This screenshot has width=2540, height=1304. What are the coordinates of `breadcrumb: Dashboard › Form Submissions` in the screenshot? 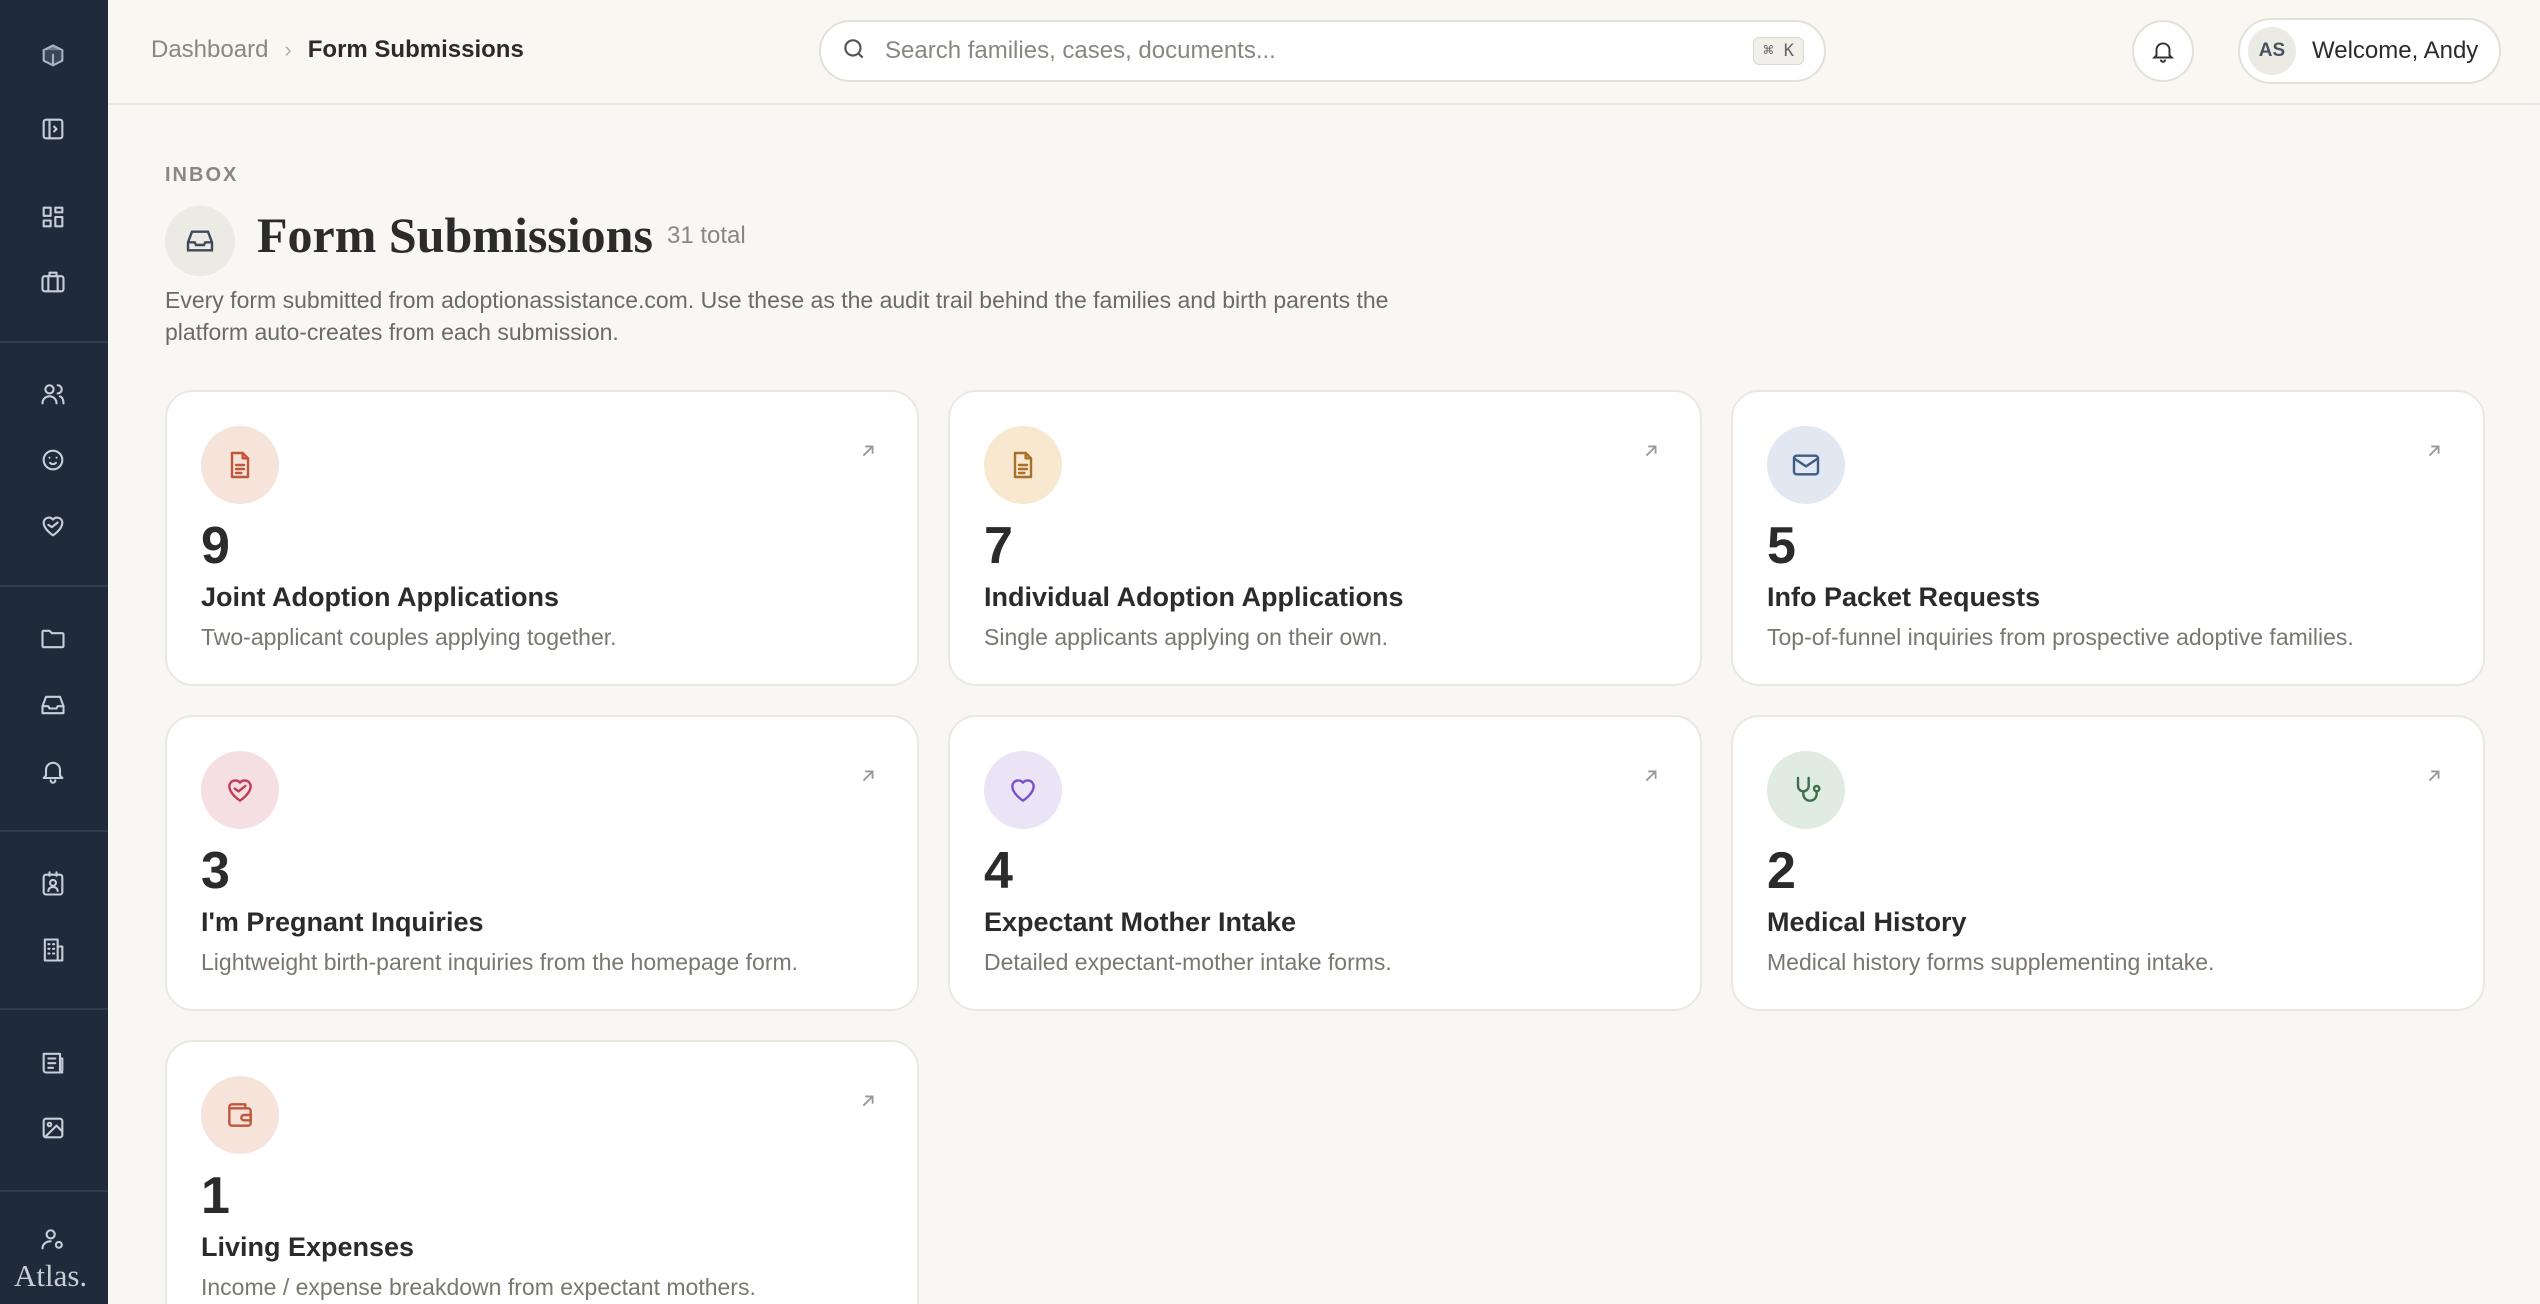 It's located at (337, 50).